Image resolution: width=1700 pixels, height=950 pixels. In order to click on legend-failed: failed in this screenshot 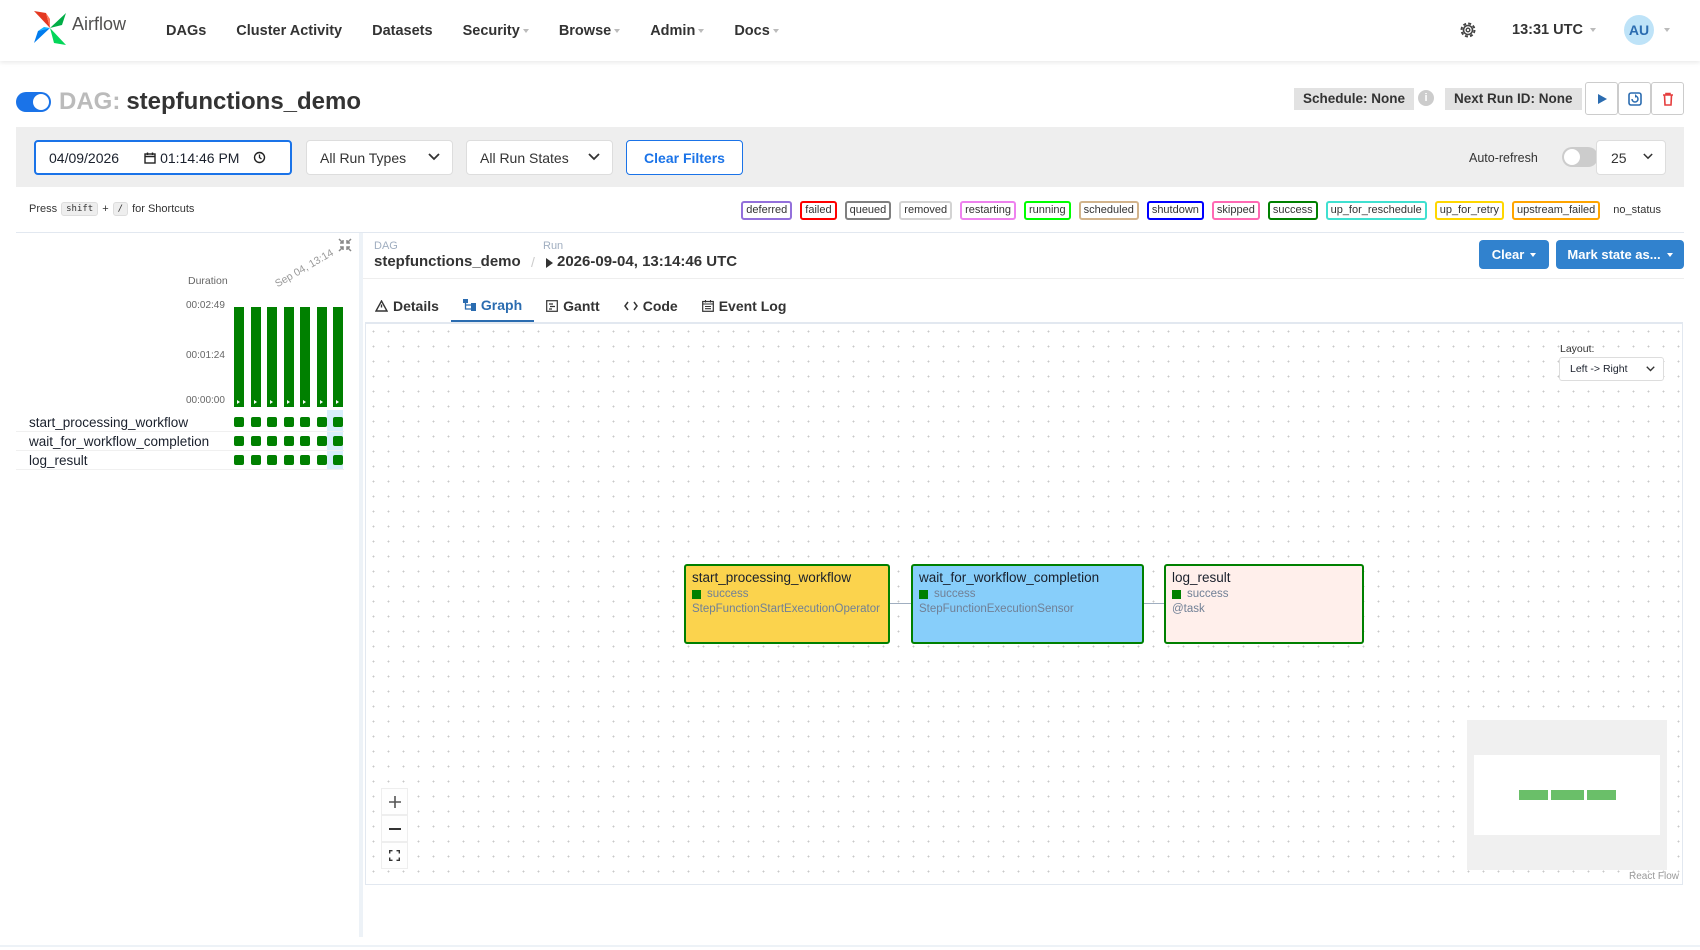, I will do `click(818, 210)`.